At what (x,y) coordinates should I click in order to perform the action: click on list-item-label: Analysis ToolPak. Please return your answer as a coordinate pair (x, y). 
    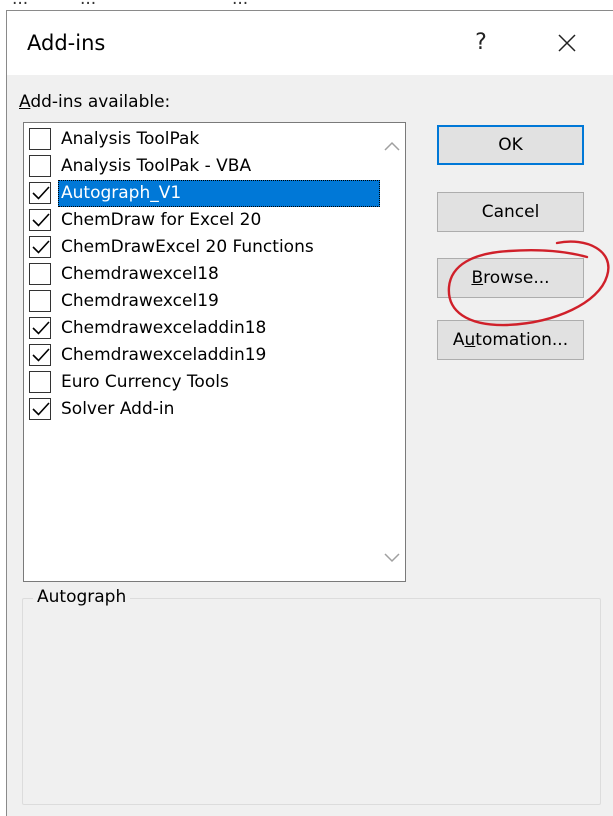
    Looking at the image, I should click on (130, 139).